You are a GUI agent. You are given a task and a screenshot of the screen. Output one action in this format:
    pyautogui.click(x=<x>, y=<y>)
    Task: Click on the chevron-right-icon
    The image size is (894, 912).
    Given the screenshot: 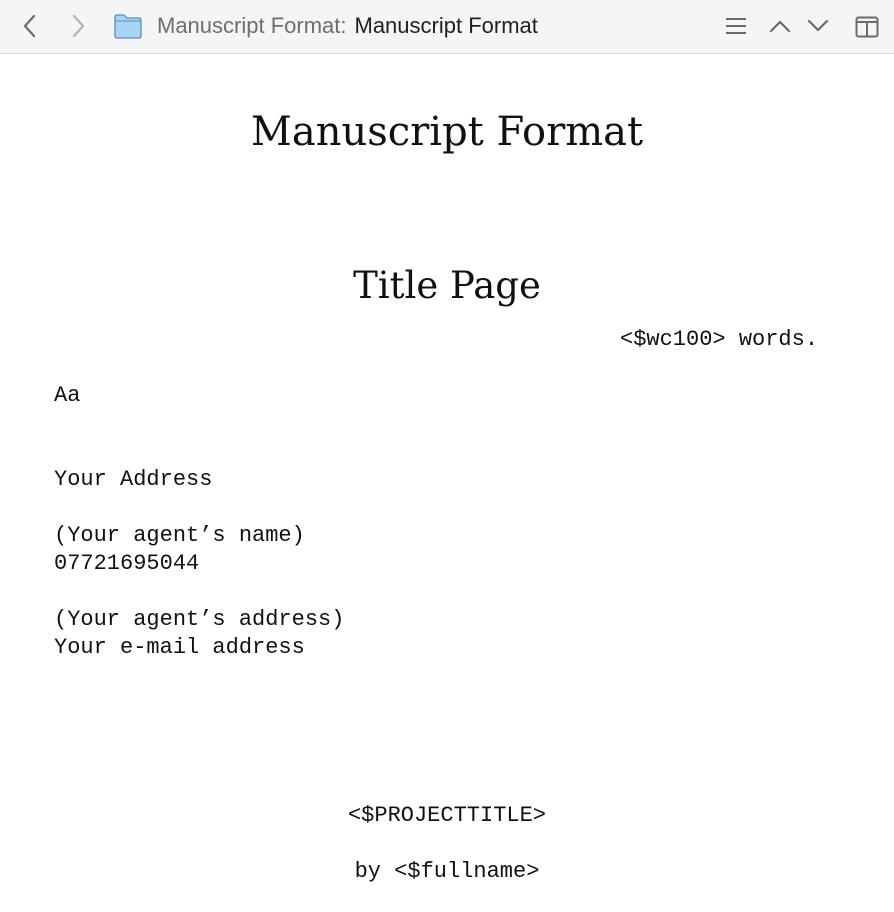 What is the action you would take?
    pyautogui.click(x=78, y=26)
    